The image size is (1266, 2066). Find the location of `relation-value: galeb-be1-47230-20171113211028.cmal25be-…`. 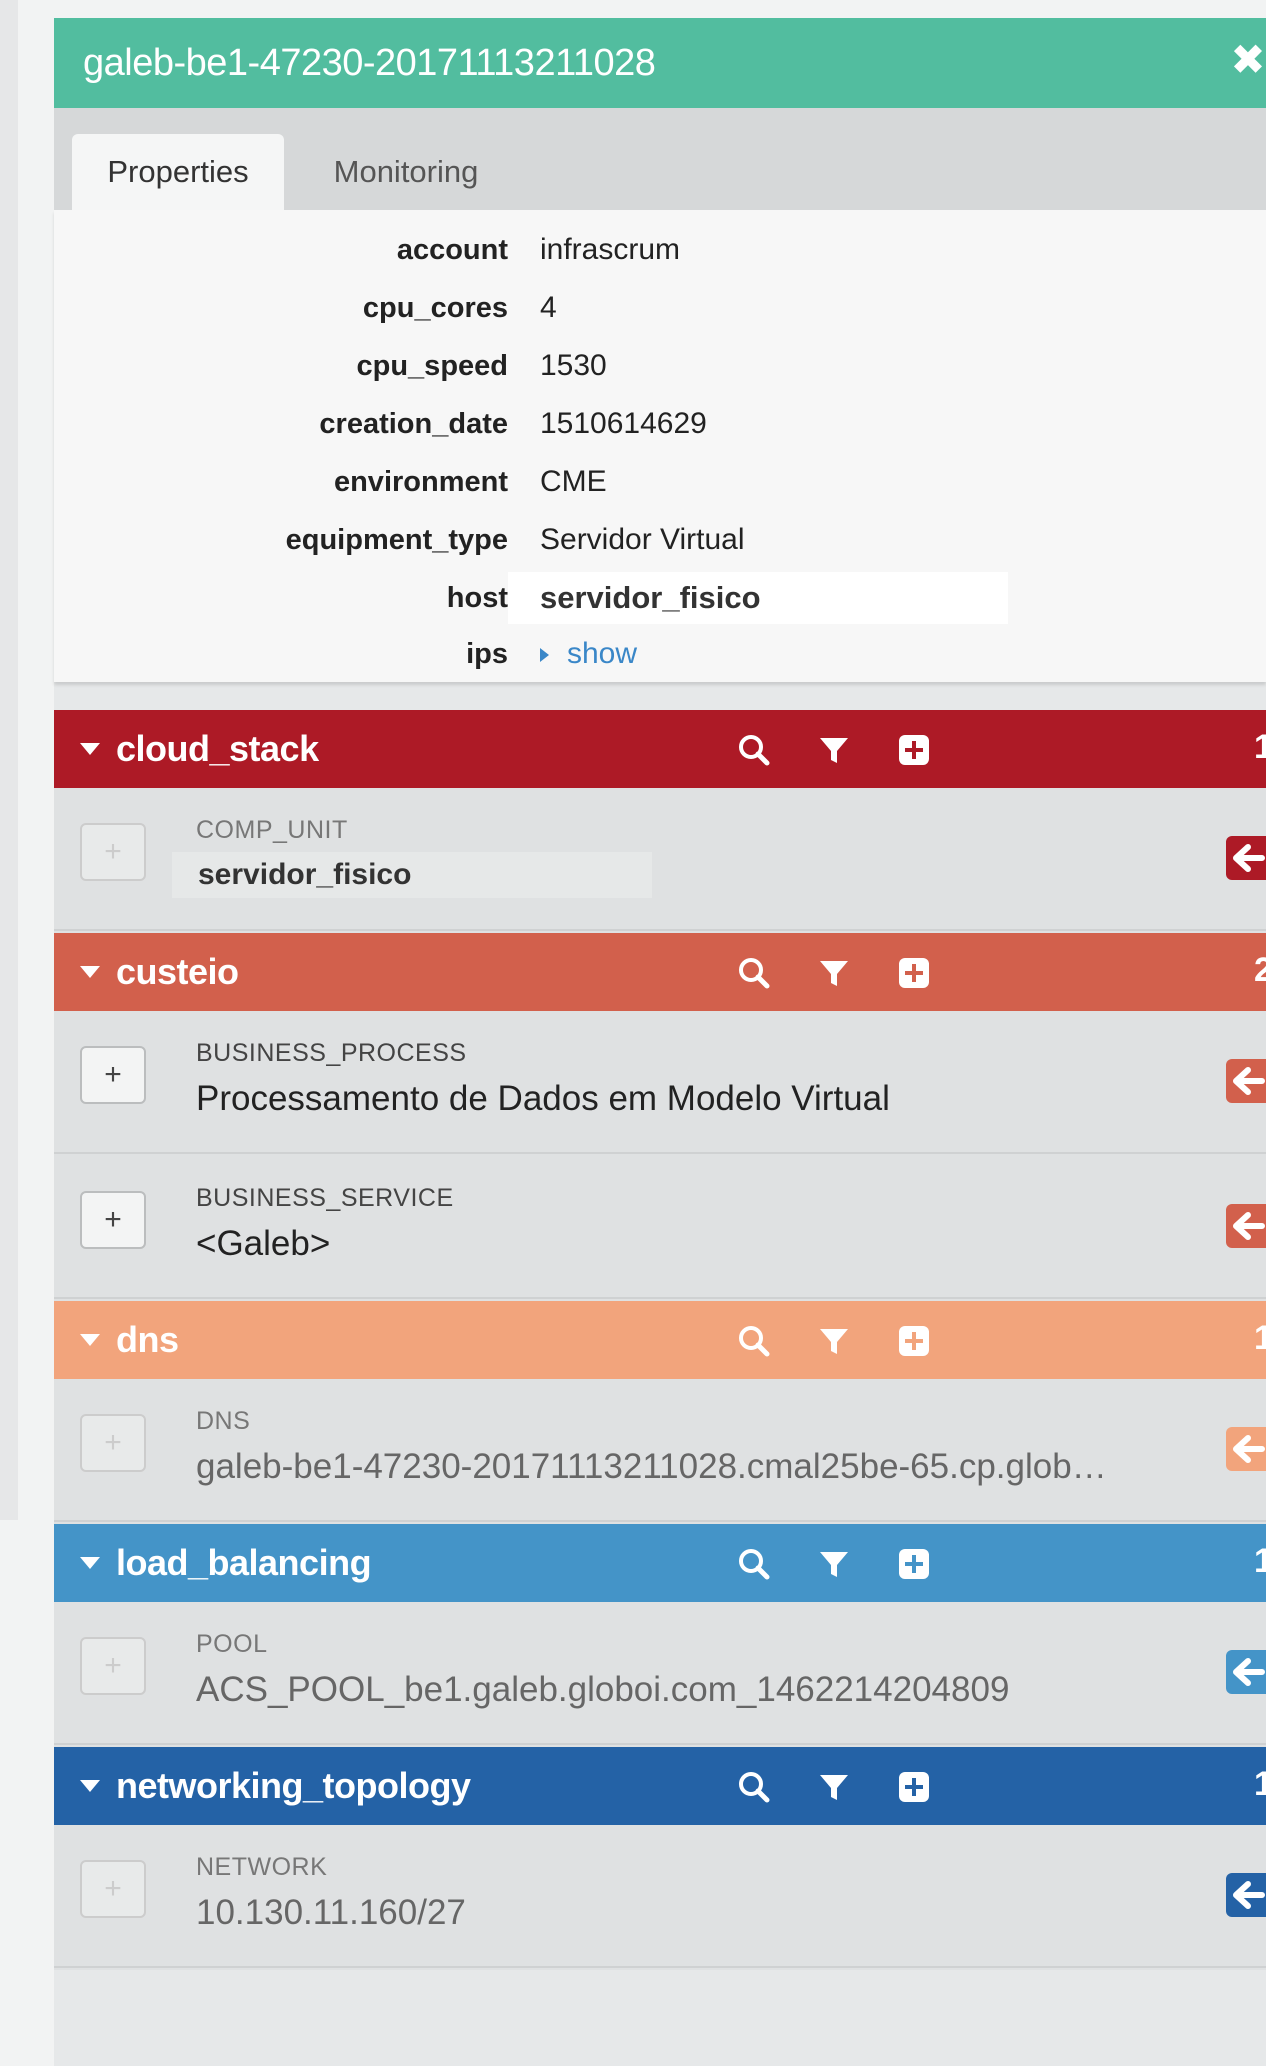

relation-value: galeb-be1-47230-20171113211028.cmal25be-… is located at coordinates (651, 1467).